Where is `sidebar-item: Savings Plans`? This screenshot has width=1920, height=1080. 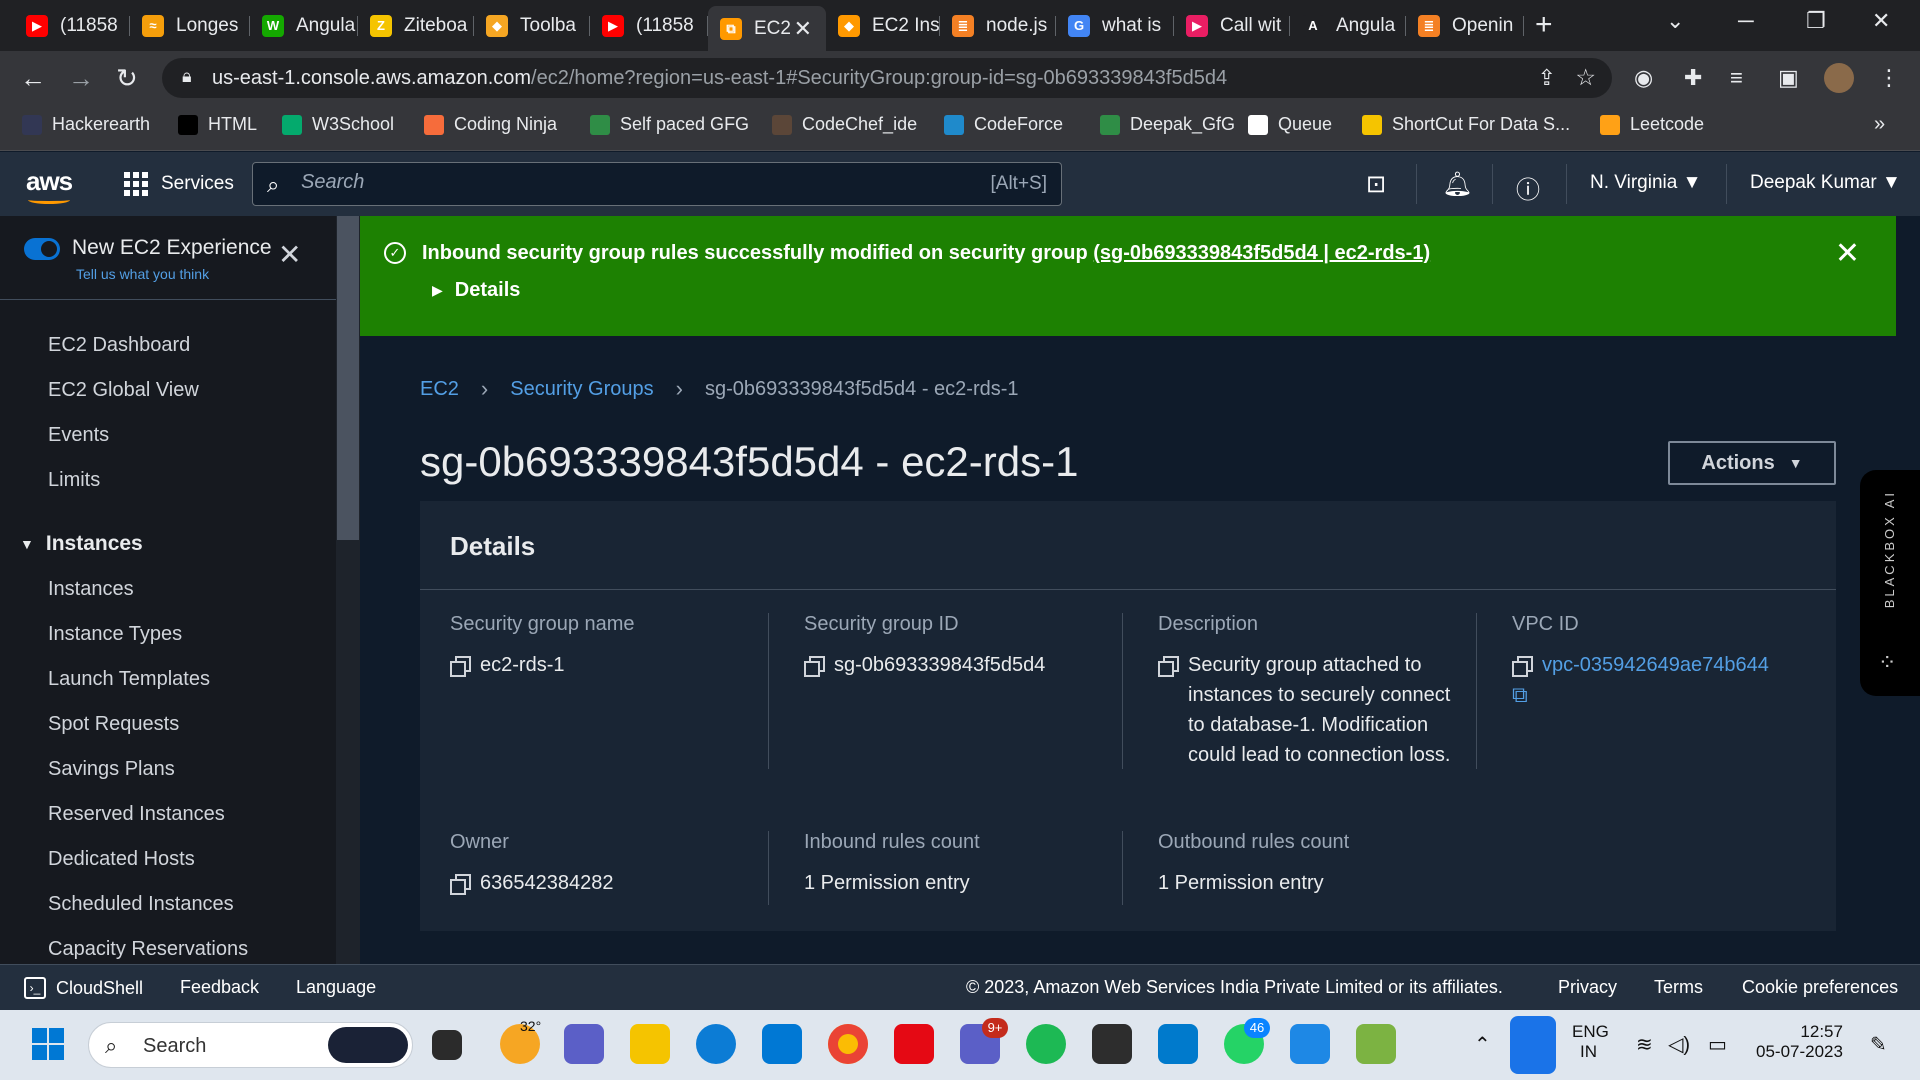
sidebar-item: Savings Plans is located at coordinates (111, 769).